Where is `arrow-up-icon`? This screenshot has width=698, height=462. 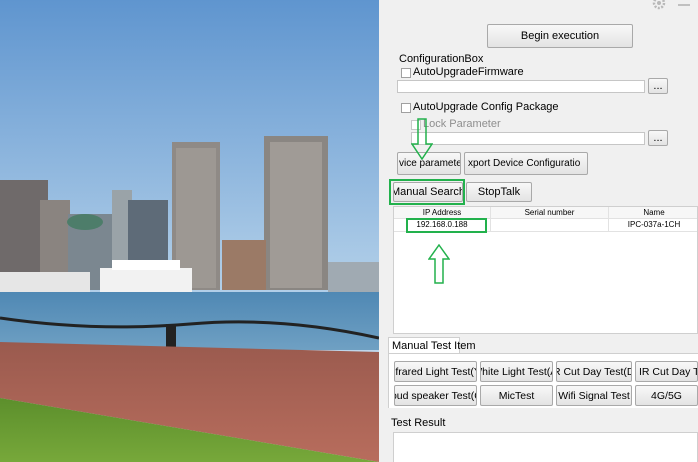
arrow-up-icon is located at coordinates (439, 263).